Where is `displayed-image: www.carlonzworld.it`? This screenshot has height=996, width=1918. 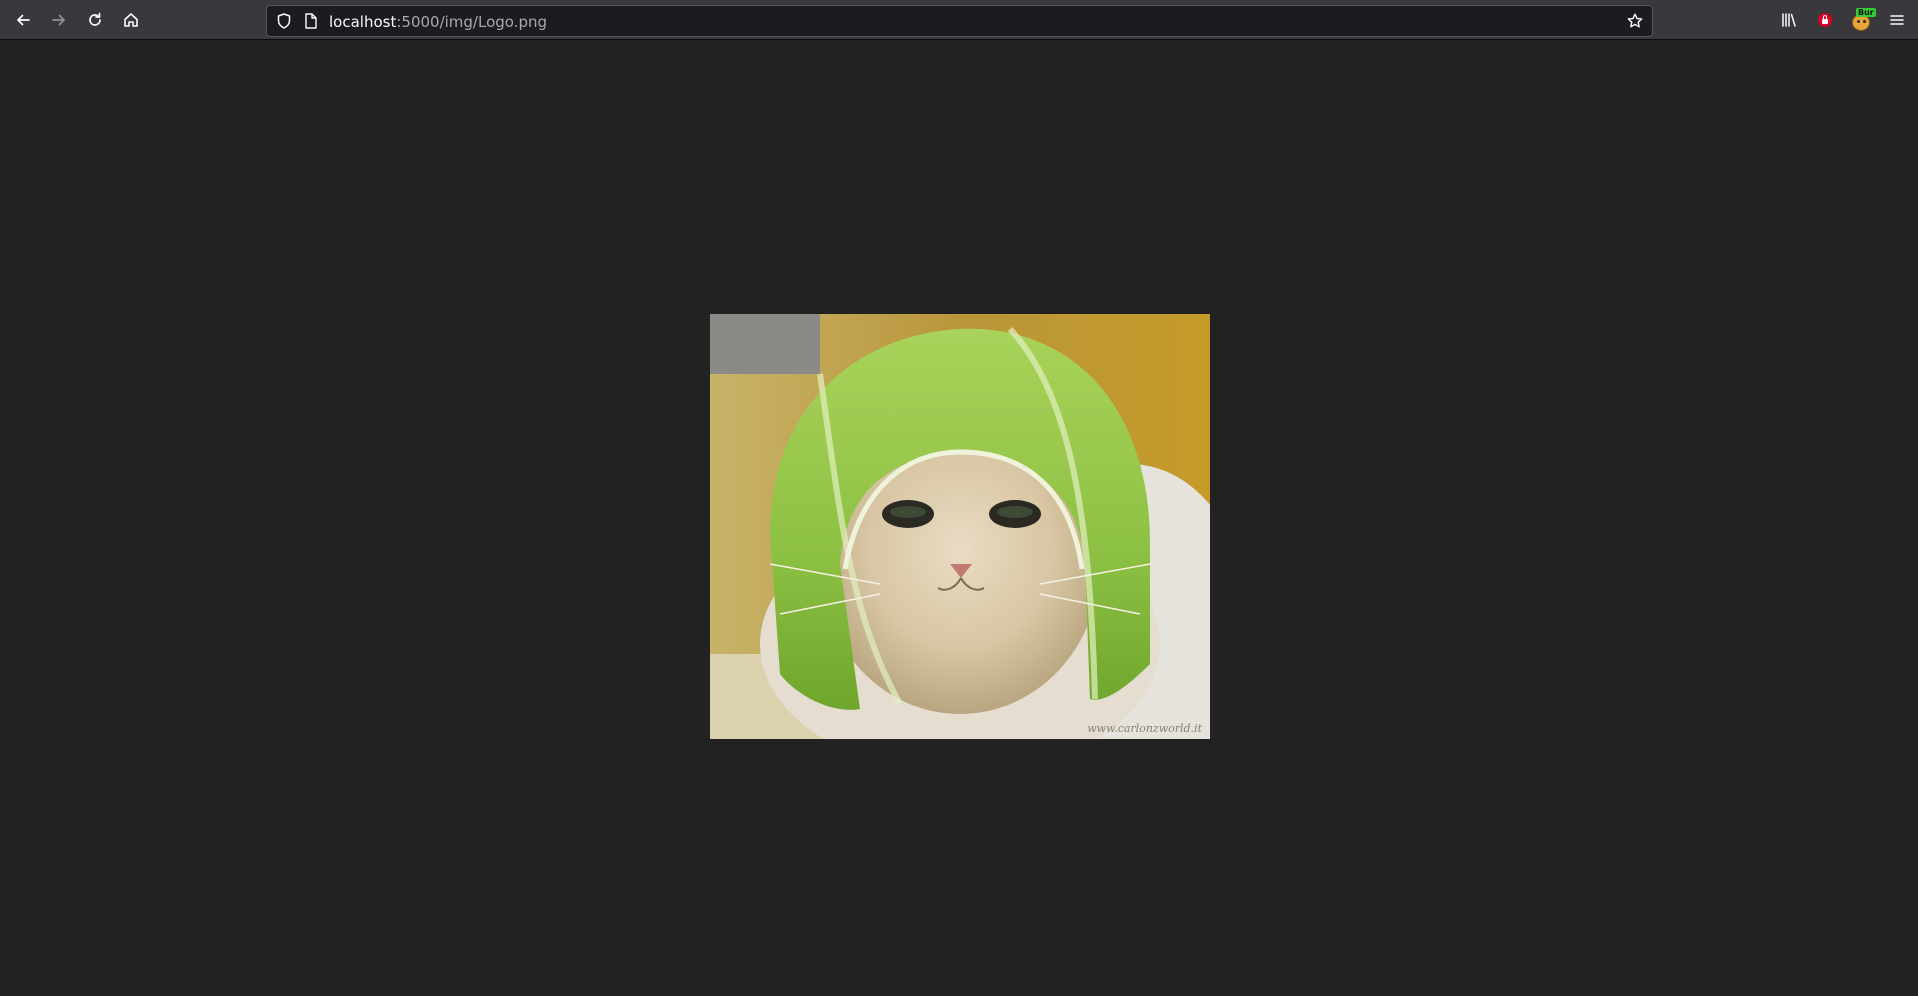
displayed-image: www.carlonzworld.it is located at coordinates (960, 526).